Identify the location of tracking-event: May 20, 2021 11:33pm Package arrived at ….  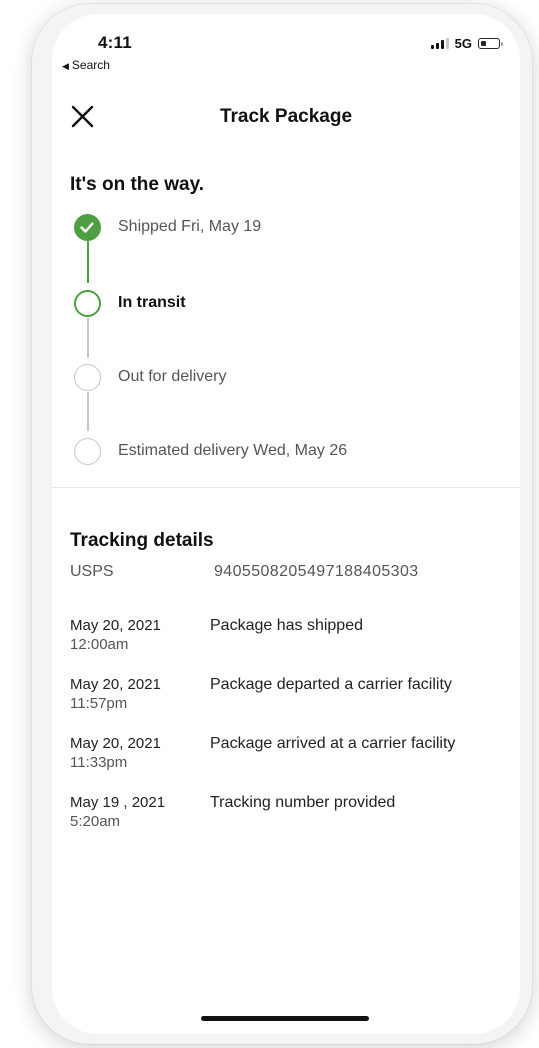
(285, 753).